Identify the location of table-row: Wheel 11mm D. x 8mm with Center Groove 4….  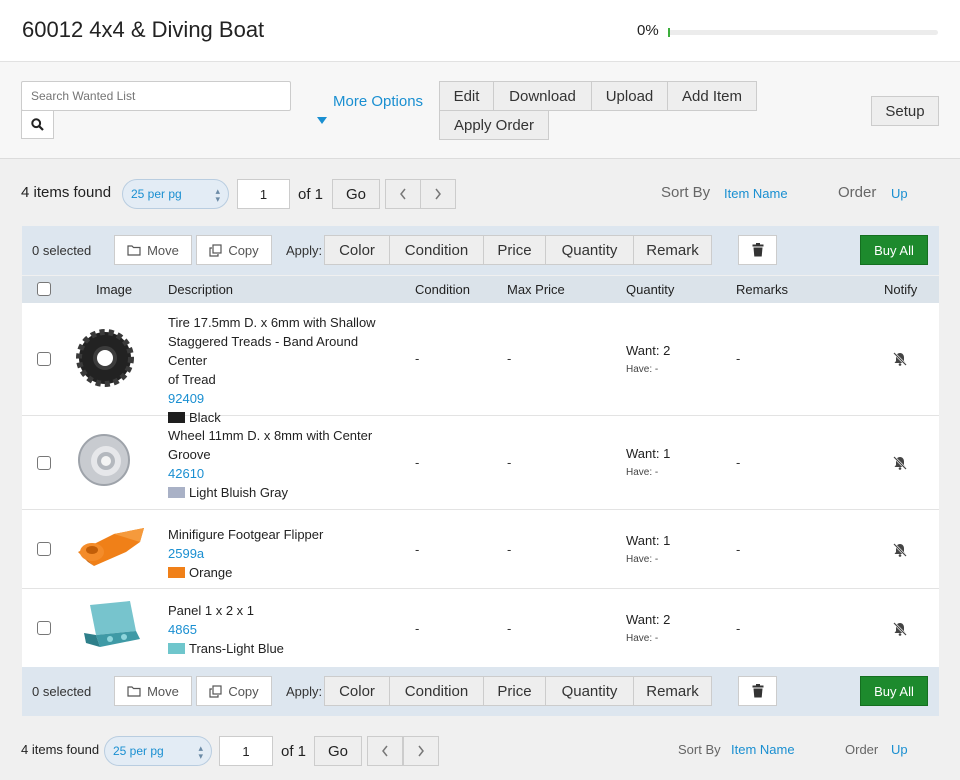
(480, 463).